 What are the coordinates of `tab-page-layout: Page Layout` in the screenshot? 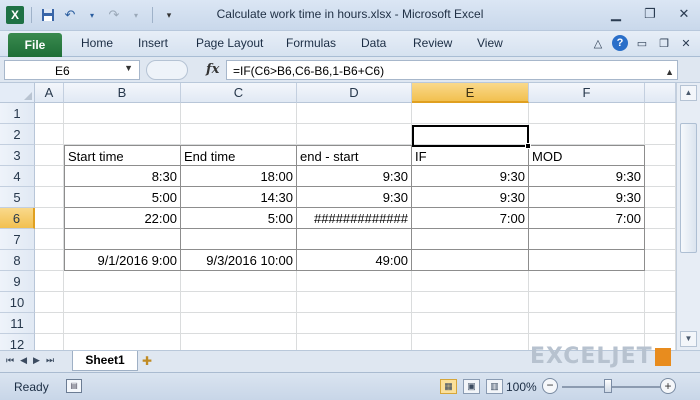 It's located at (229, 43).